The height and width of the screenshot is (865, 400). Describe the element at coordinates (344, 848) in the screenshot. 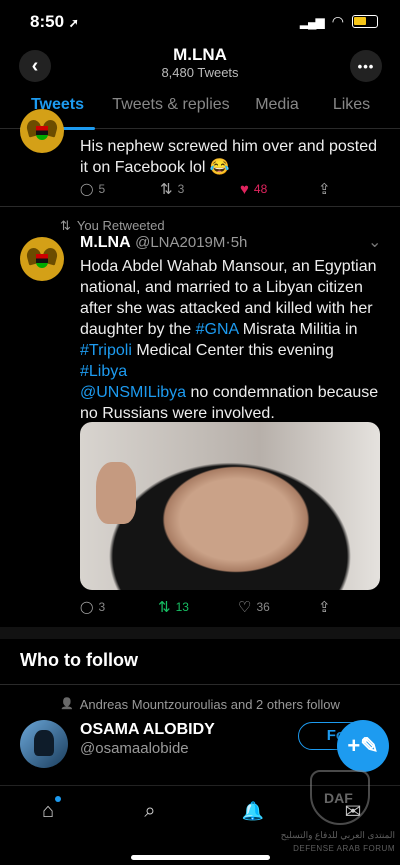

I see `watermark-english: DEFENSE ARAB FORUM` at that location.